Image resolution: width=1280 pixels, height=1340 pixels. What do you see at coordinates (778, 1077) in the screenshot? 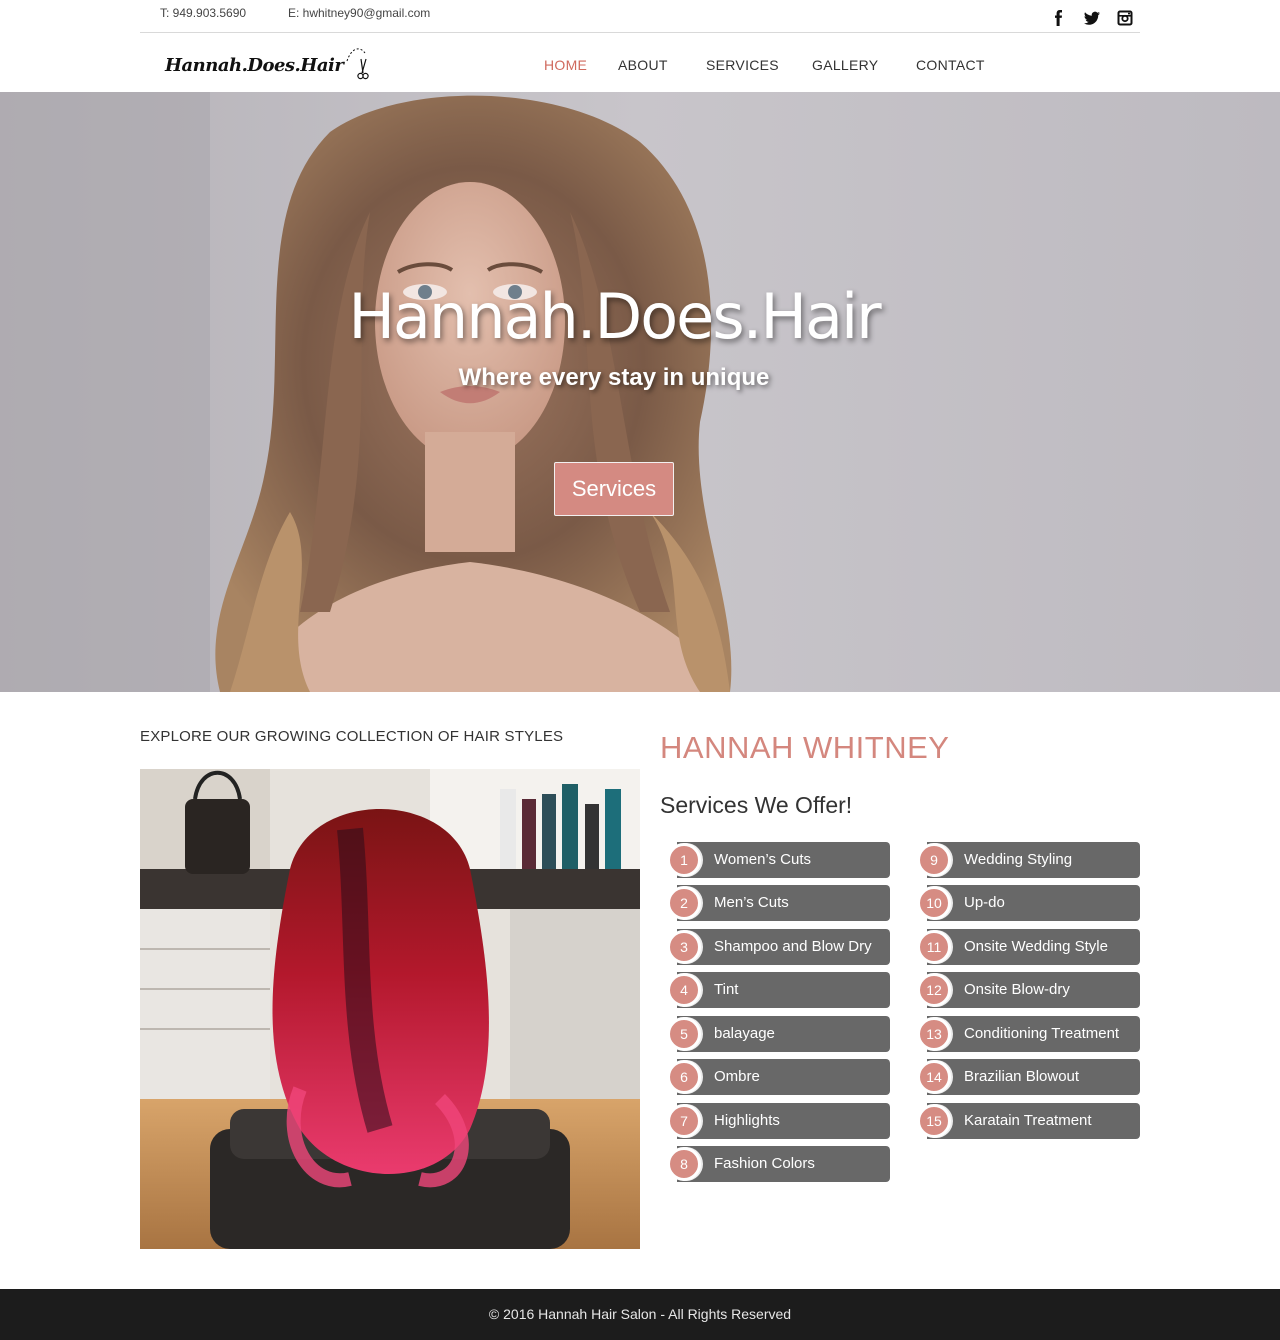
I see `service-item: 6 Ombre` at bounding box center [778, 1077].